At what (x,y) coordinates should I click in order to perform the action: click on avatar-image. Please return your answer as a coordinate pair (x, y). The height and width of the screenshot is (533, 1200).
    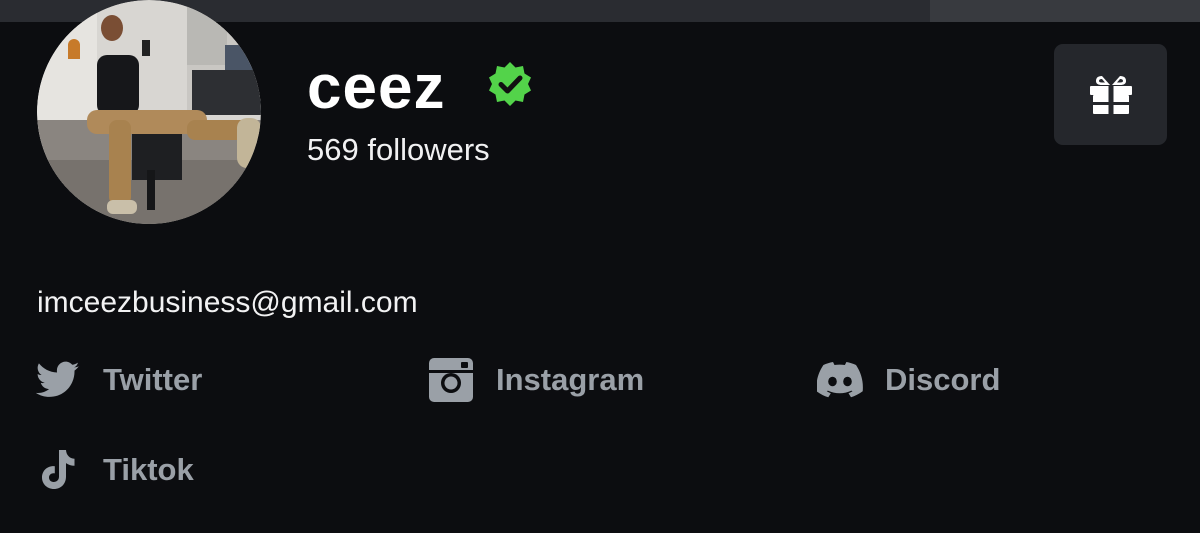
    Looking at the image, I should click on (149, 112).